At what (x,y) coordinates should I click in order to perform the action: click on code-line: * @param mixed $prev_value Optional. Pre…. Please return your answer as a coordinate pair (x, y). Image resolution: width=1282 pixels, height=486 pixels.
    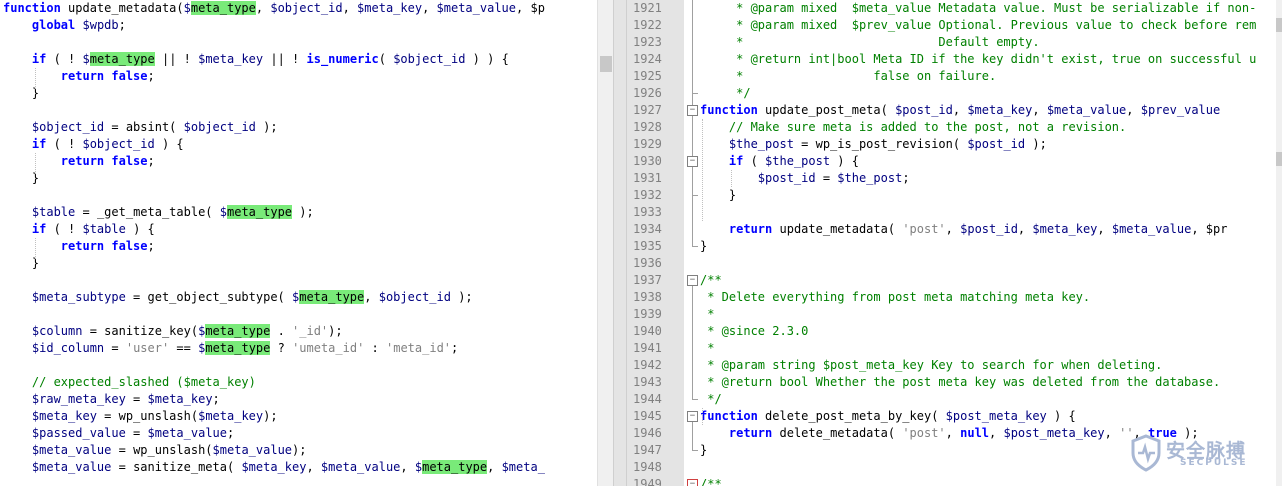
    Looking at the image, I should click on (978, 25).